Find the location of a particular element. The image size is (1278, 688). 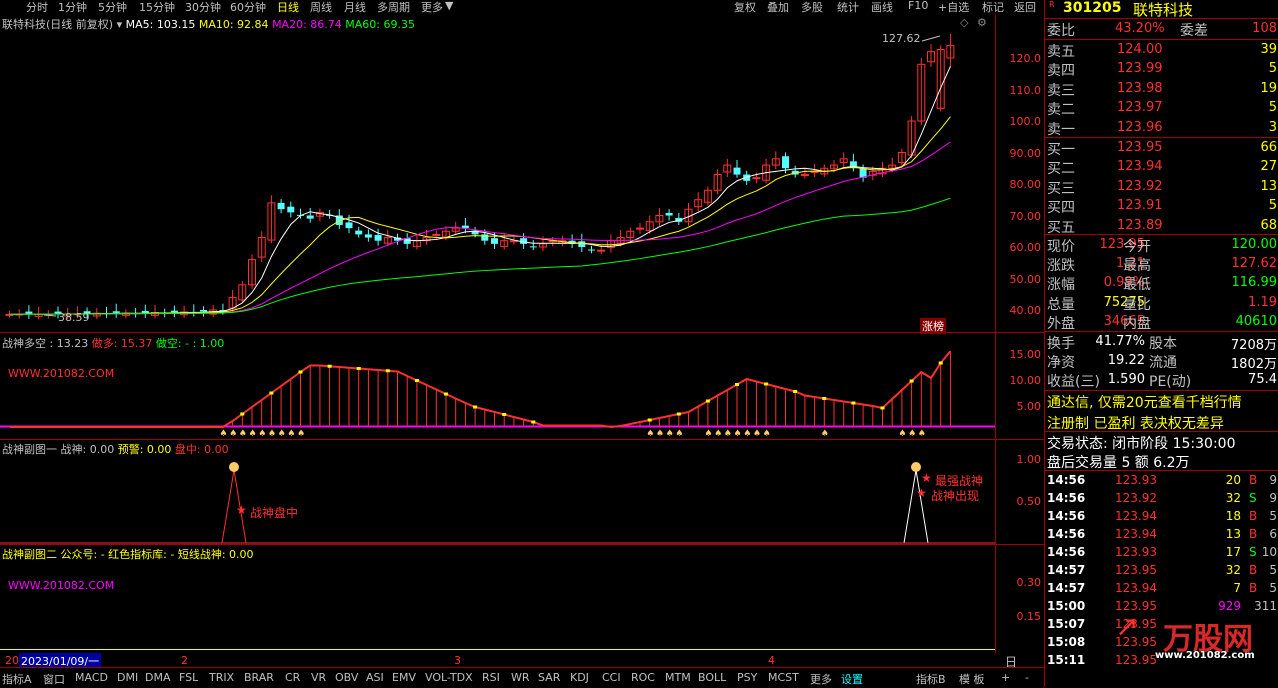

annotation-chuxian: 战神出现 is located at coordinates (955, 496).